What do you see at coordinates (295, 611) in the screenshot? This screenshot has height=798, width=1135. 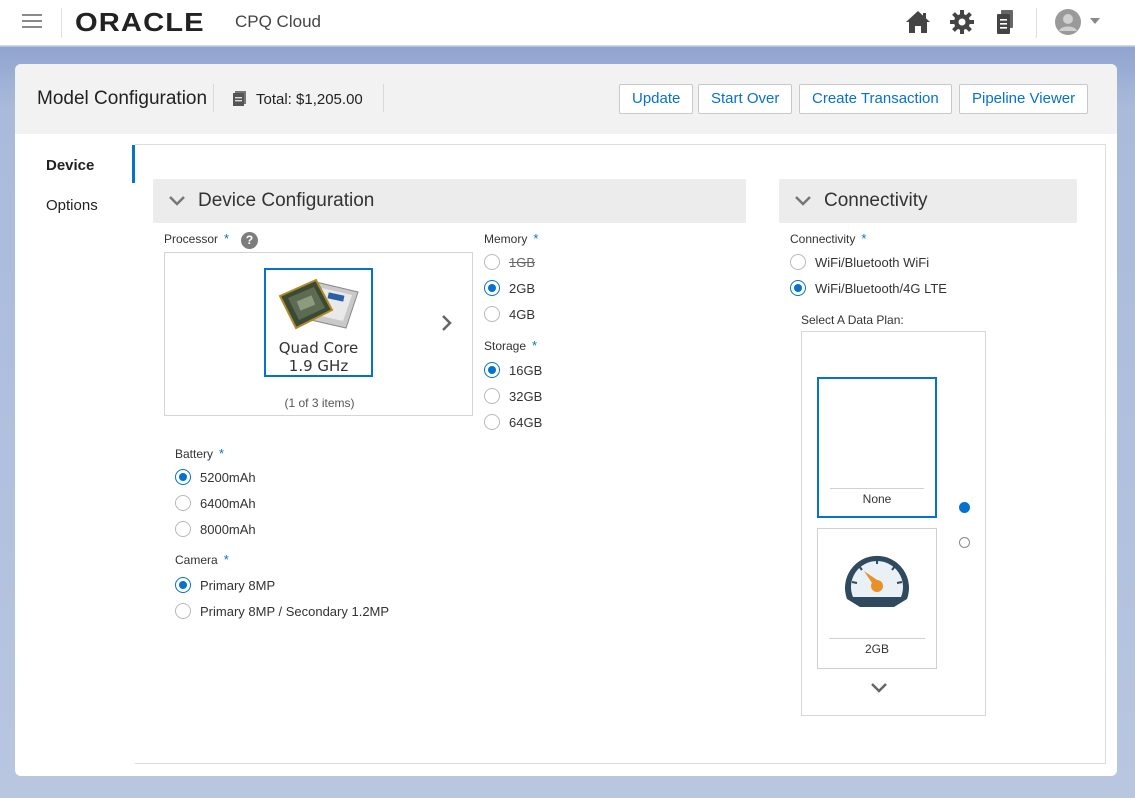 I see `radio-label: Primary 8MP / Secondary 1.2MP` at bounding box center [295, 611].